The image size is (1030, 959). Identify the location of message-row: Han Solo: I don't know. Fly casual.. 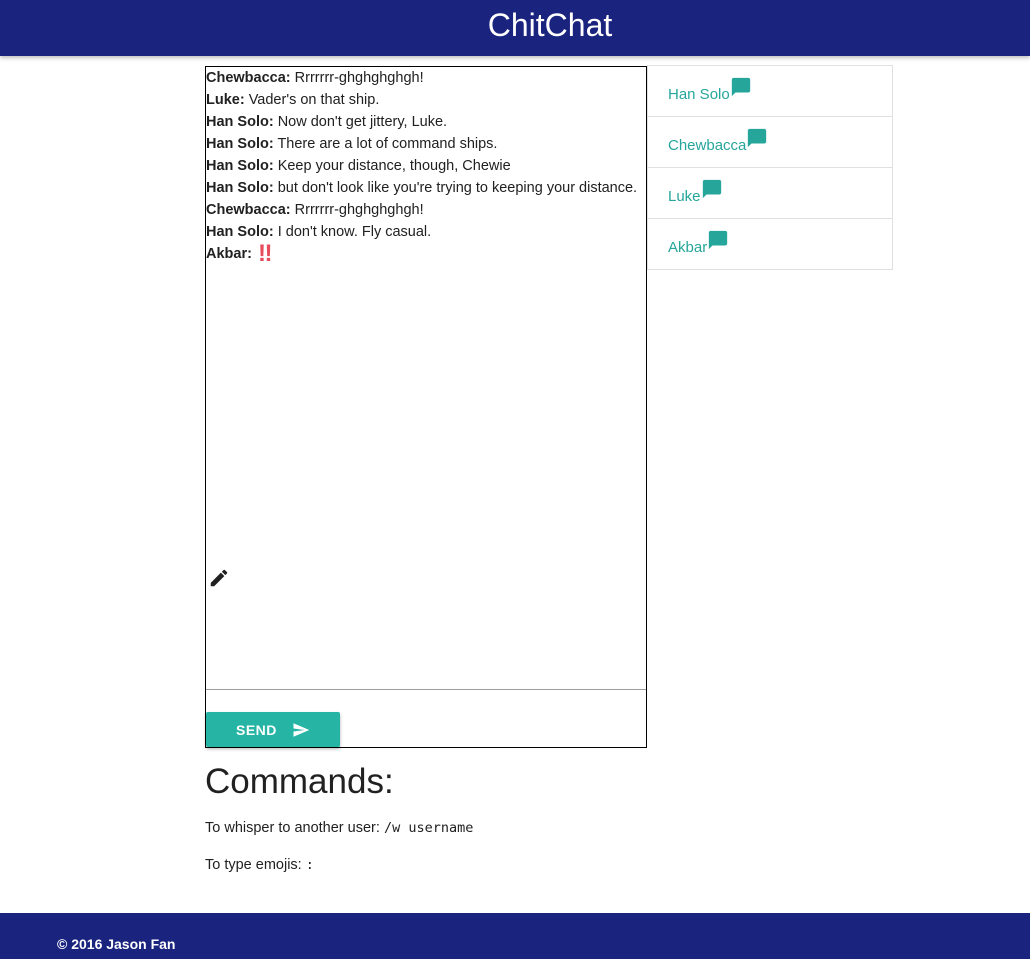
(426, 232).